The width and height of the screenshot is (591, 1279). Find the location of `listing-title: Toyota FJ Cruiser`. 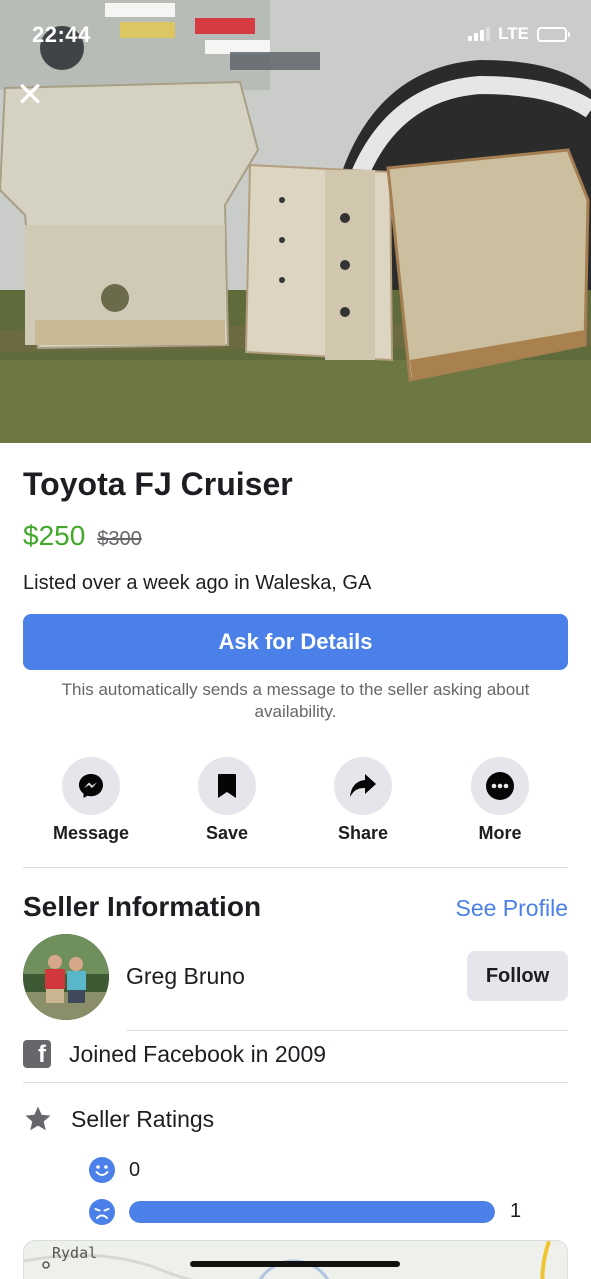

listing-title: Toyota FJ Cruiser is located at coordinates (158, 484).